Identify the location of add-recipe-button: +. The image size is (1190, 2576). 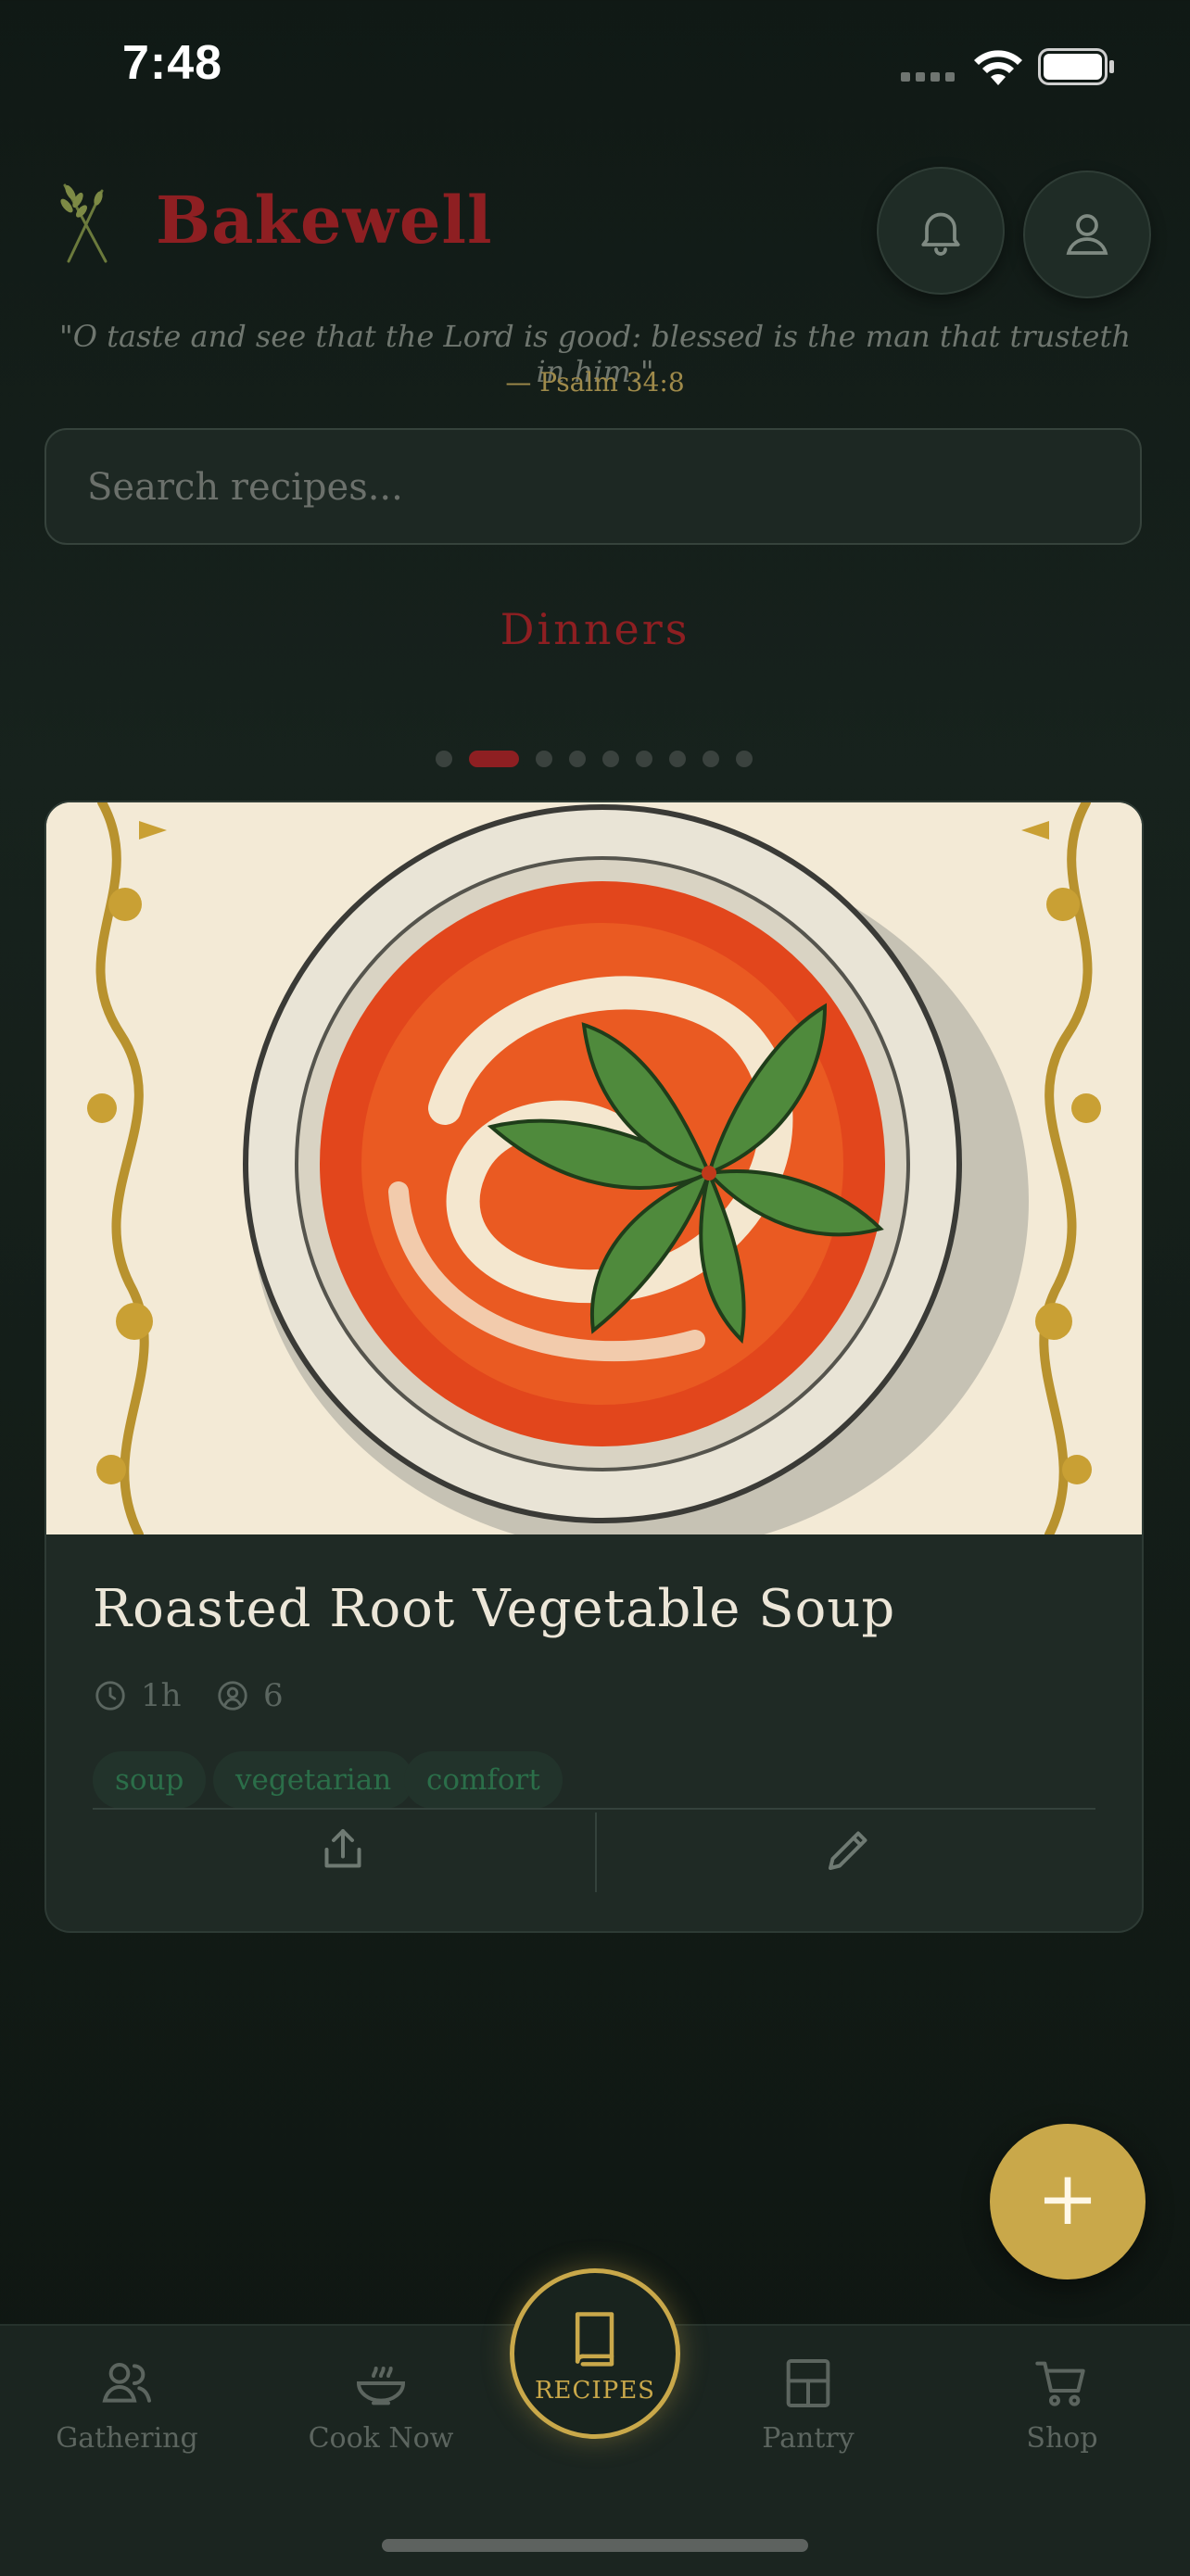
(1068, 2201).